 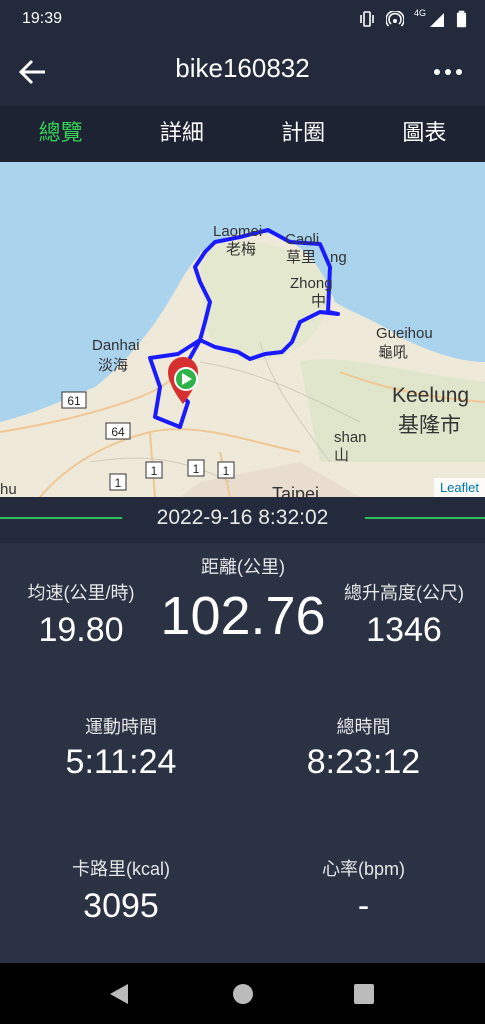 I want to click on app-bar: bike160832, so click(x=242, y=73).